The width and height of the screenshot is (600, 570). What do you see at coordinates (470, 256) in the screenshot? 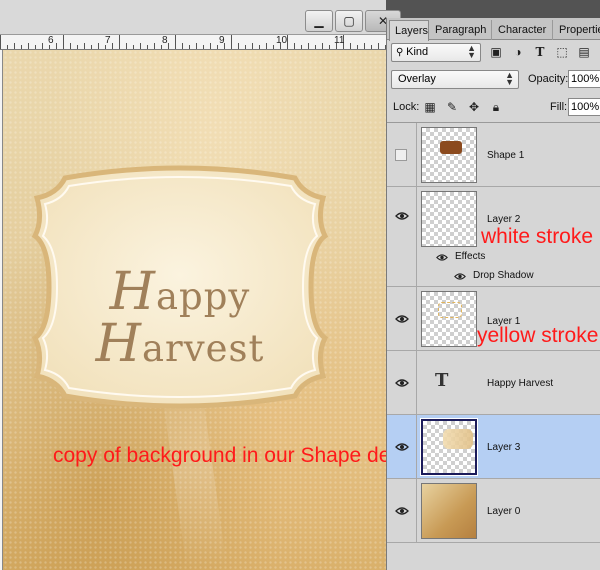
I see `effects-label: Effects` at bounding box center [470, 256].